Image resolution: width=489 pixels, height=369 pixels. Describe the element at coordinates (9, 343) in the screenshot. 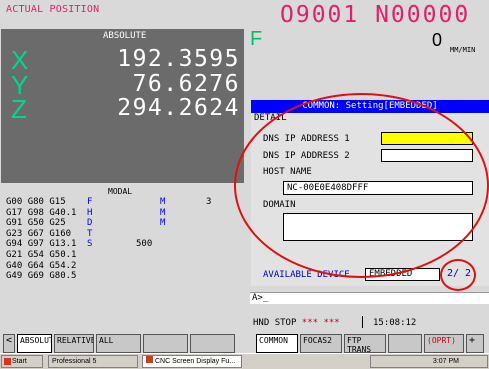

I see `softkey-prev: <` at that location.